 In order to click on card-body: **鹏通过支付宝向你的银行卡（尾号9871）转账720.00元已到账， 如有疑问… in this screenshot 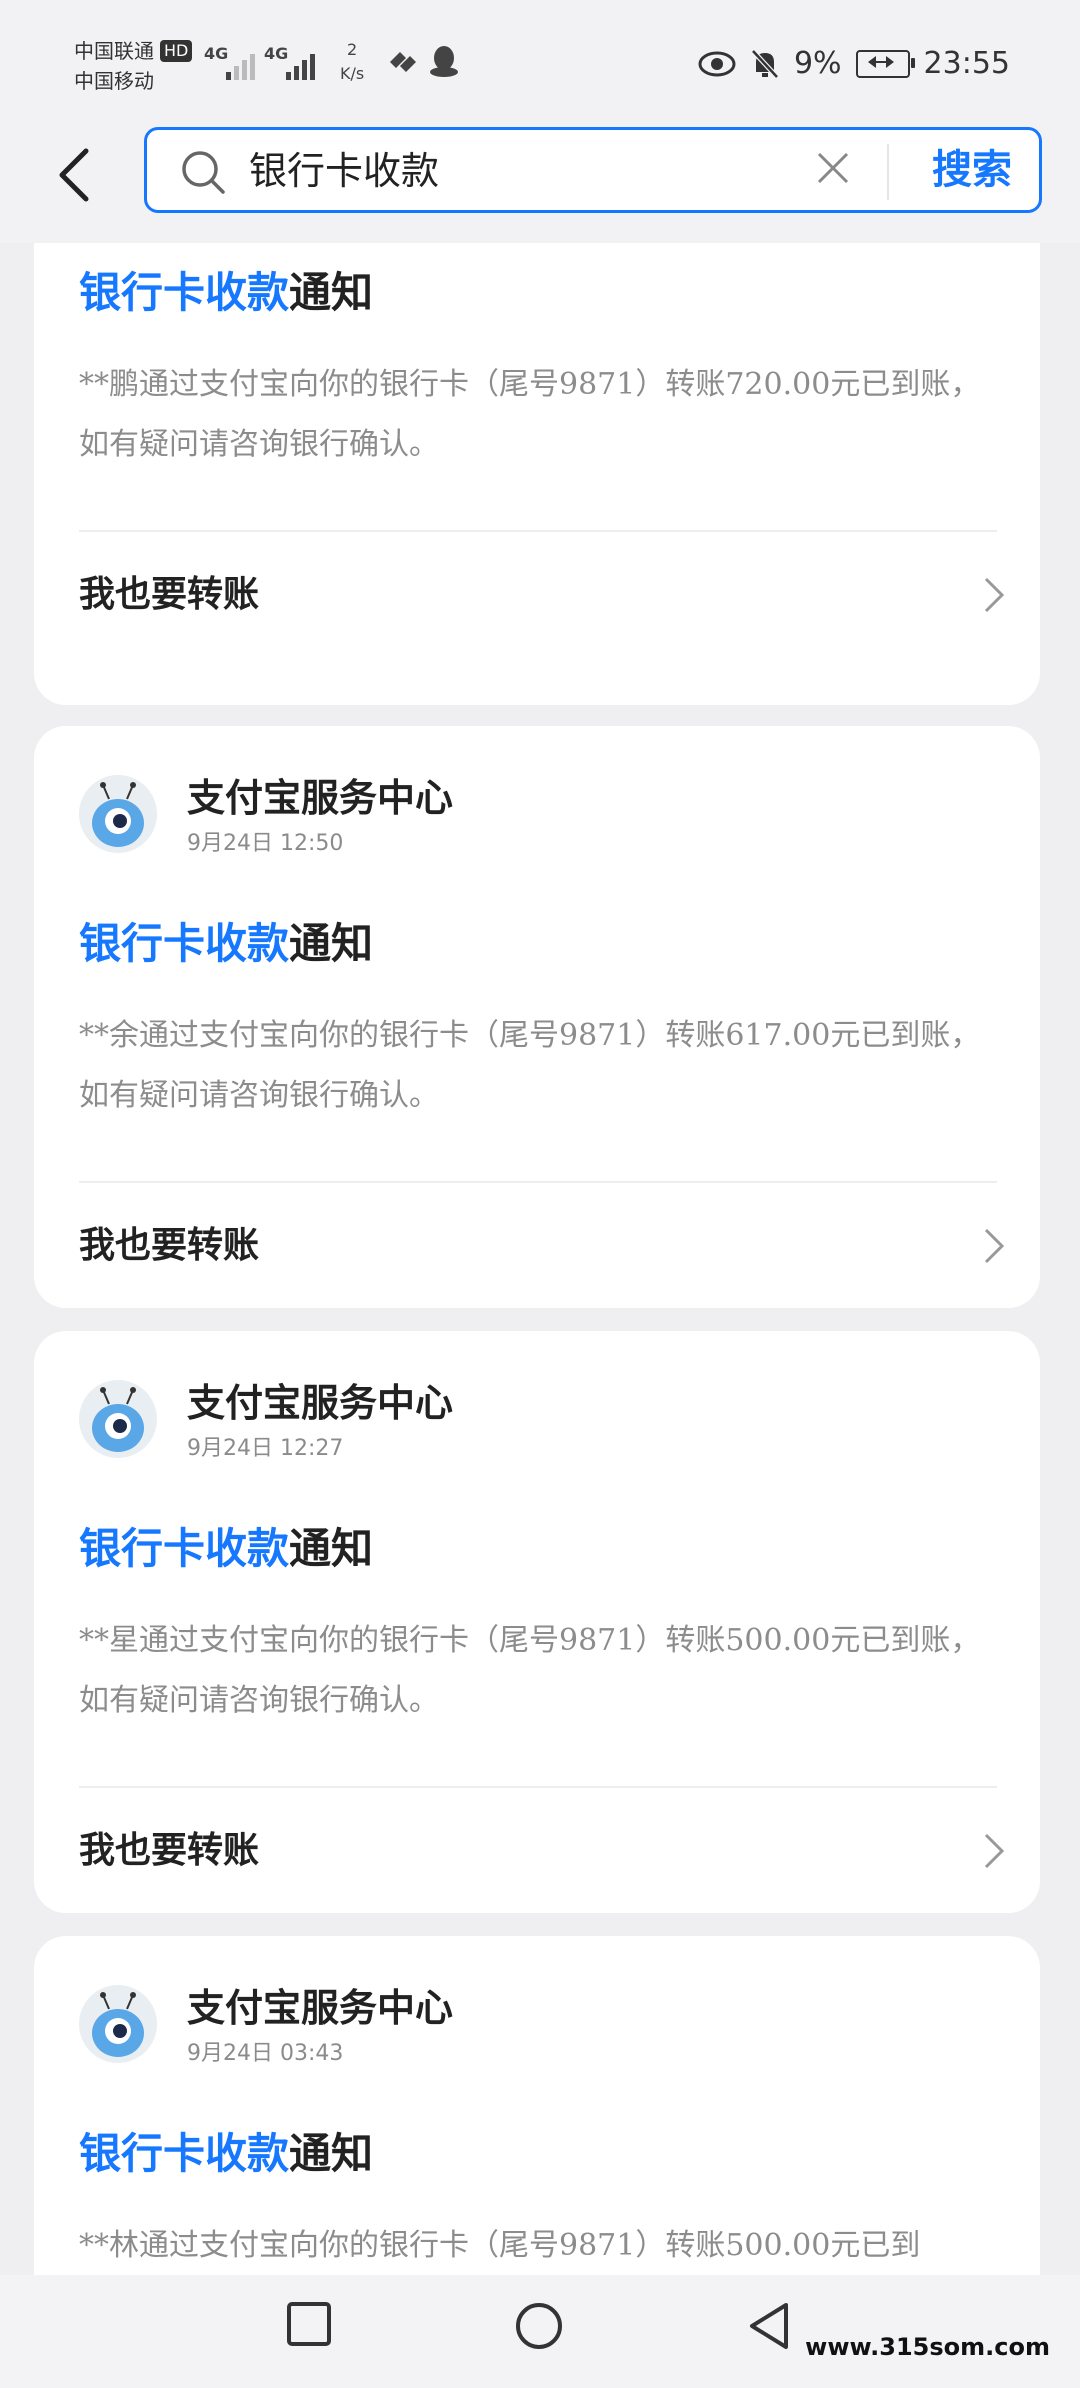, I will do `click(530, 414)`.